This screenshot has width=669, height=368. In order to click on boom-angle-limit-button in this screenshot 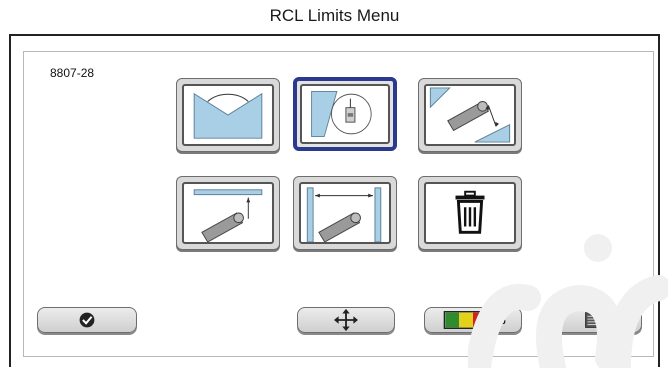, I will do `click(470, 115)`.